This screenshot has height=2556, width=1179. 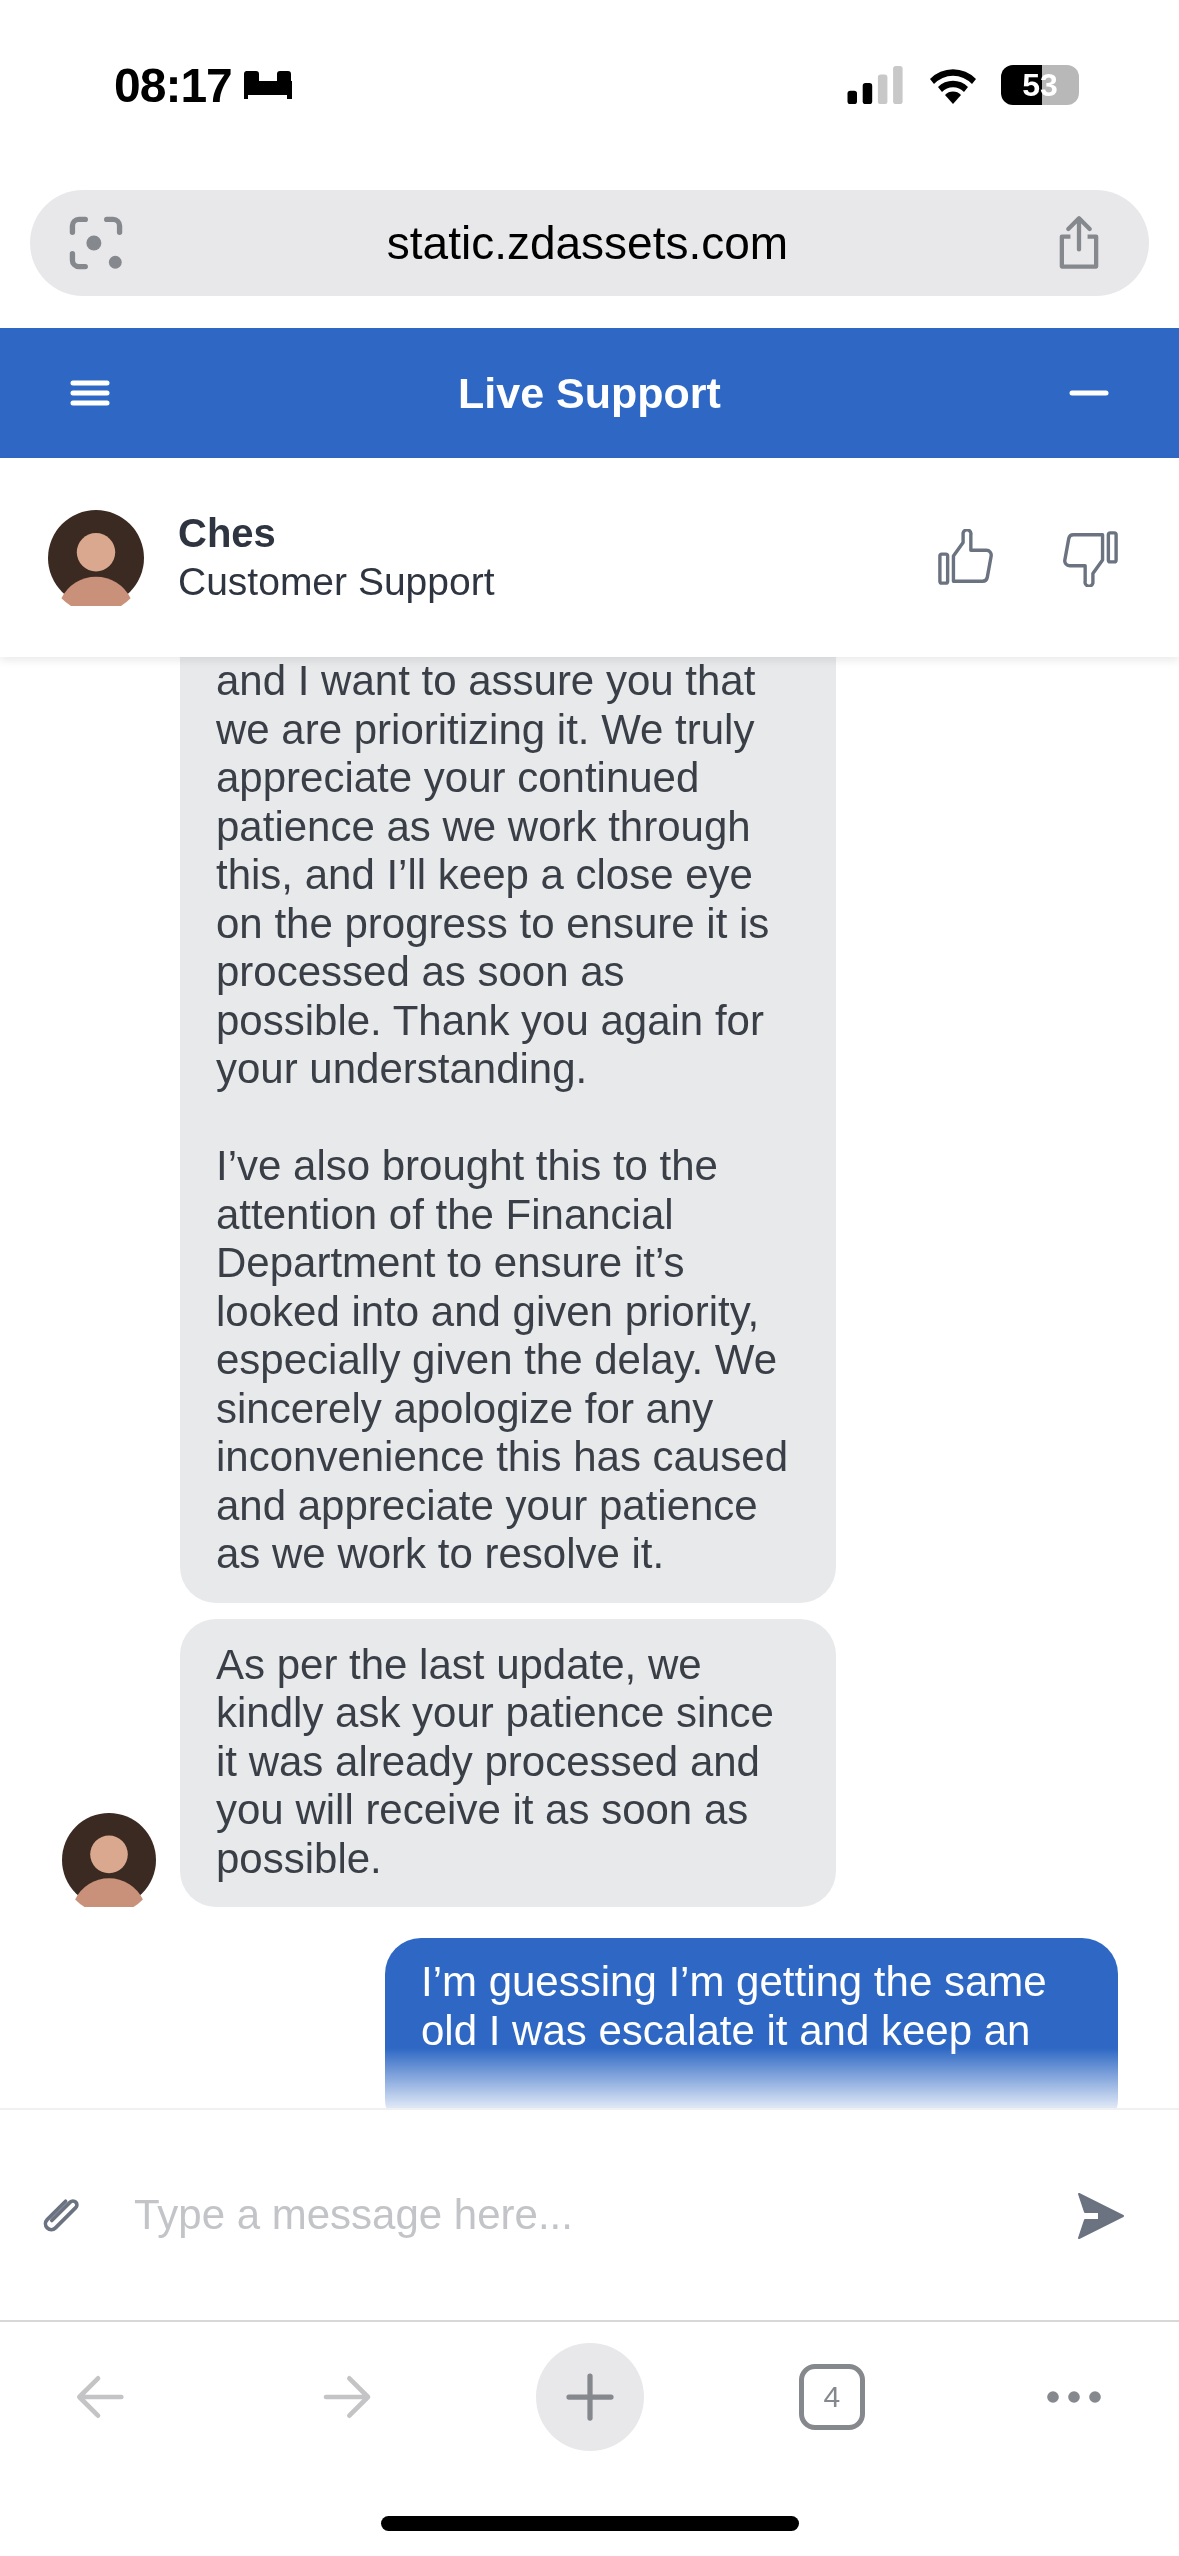 I want to click on signal-icon, so click(x=876, y=85).